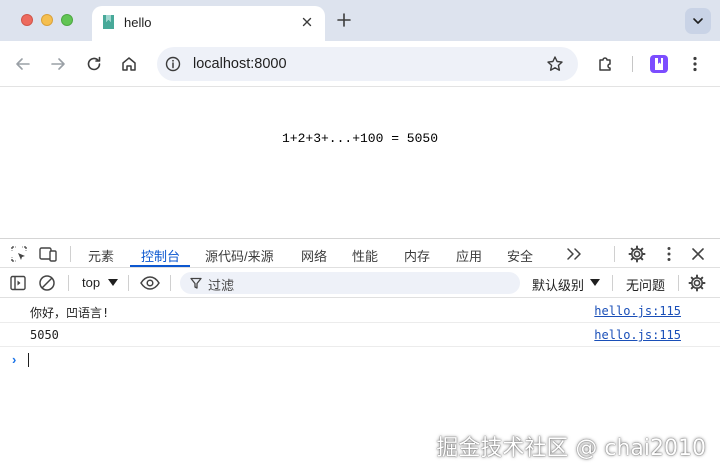 The width and height of the screenshot is (720, 475). Describe the element at coordinates (67, 20) in the screenshot. I see `zoom-window-button` at that location.